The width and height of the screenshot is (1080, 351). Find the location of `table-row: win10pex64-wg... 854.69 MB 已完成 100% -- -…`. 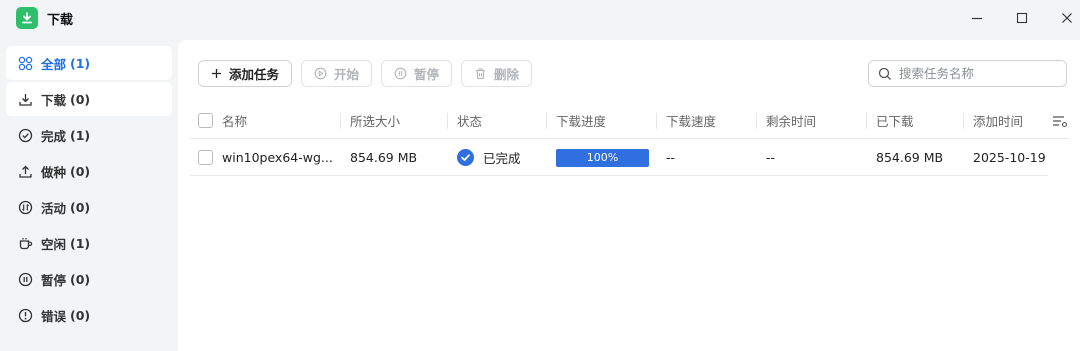

table-row: win10pex64-wg... 854.69 MB 已完成 100% -- -… is located at coordinates (619, 157).